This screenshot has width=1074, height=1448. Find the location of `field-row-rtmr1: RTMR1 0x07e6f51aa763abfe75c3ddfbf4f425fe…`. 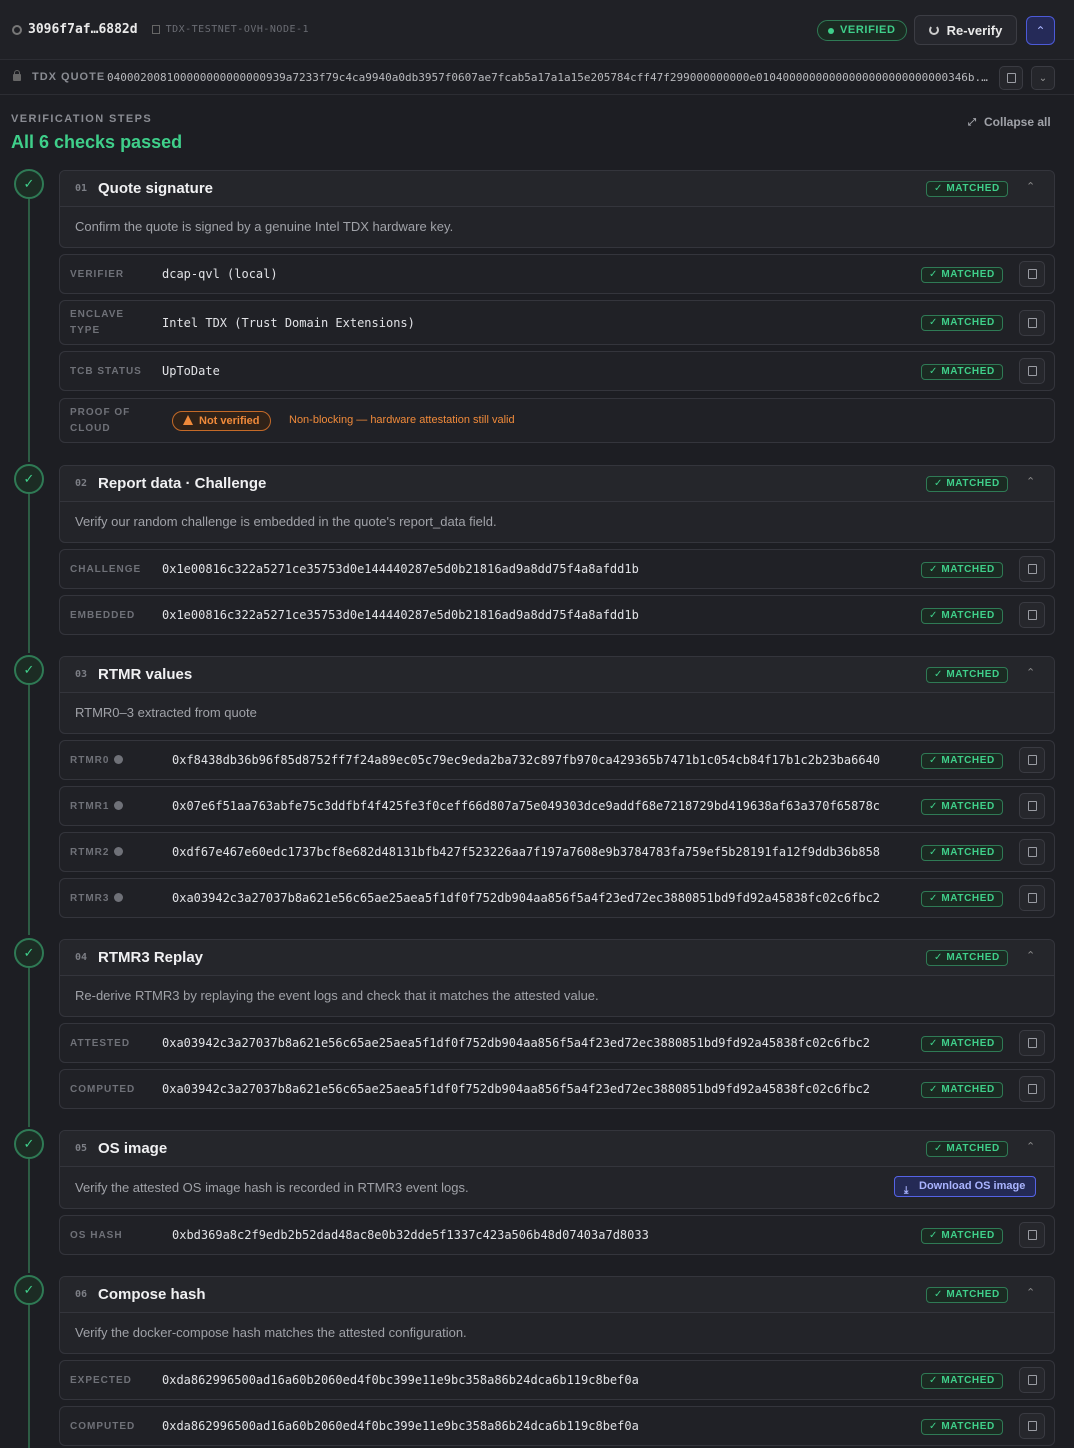

field-row-rtmr1: RTMR1 0x07e6f51aa763abfe75c3ddfbf4f425fe… is located at coordinates (557, 806).